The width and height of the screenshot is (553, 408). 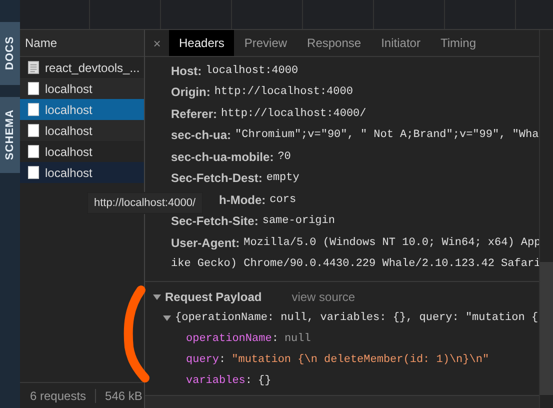 What do you see at coordinates (400, 43) in the screenshot?
I see `tab: Initiator` at bounding box center [400, 43].